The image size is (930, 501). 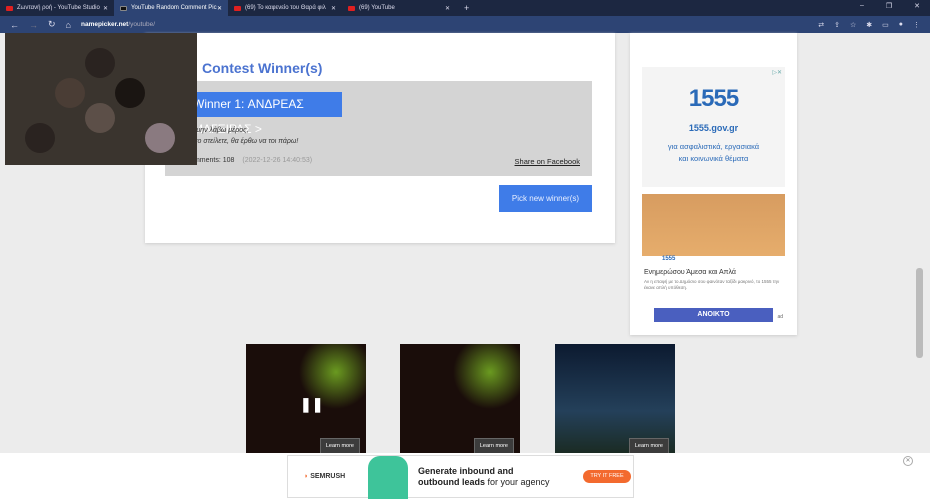 I want to click on headline-rest: for your agency, so click(x=517, y=482).